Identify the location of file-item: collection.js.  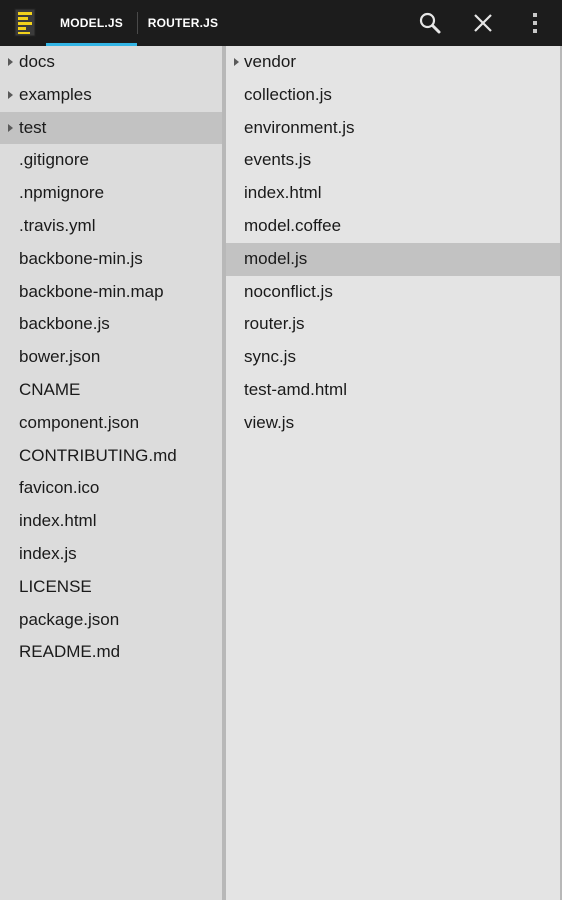
(393, 95).